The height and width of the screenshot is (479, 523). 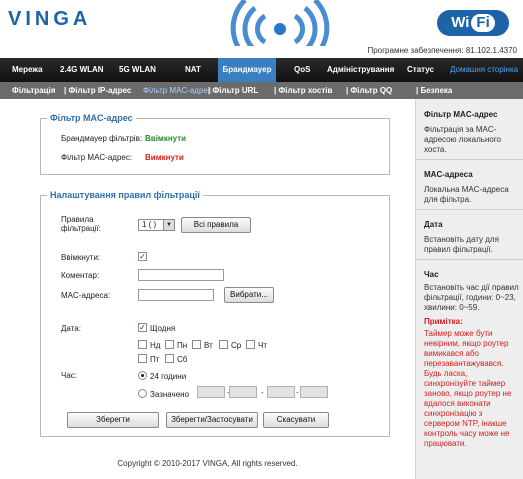 I want to click on submenu-host-filter: | Фільтр хостів, so click(x=303, y=90).